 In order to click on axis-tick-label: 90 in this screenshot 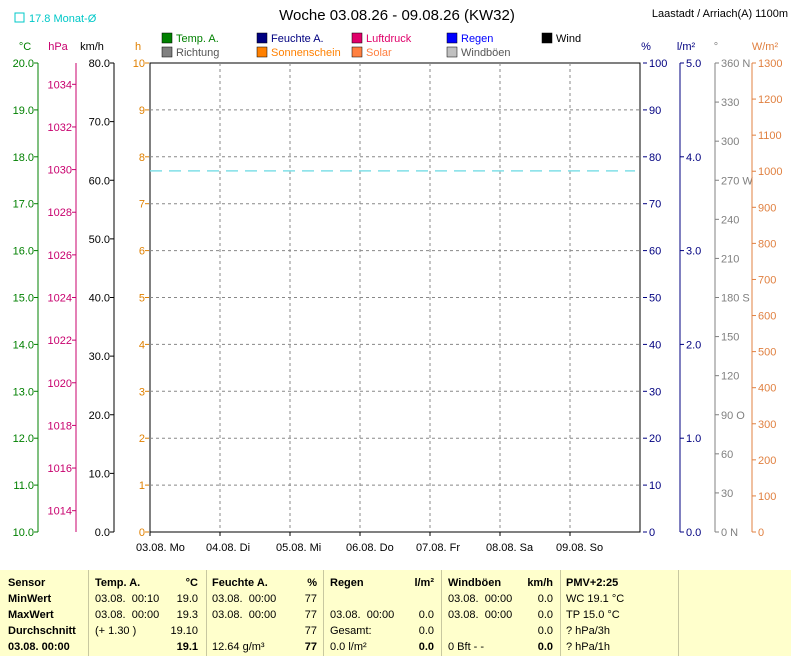, I will do `click(655, 111)`.